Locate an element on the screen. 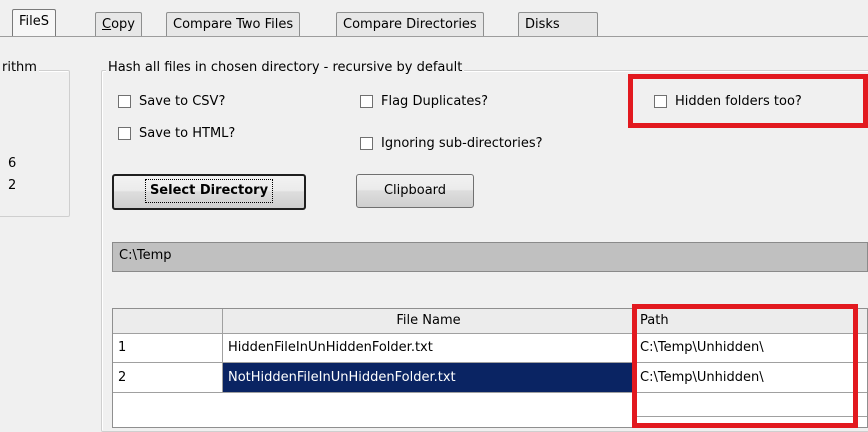 This screenshot has height=432, width=868. clipboard-label: Clipboard is located at coordinates (415, 190).